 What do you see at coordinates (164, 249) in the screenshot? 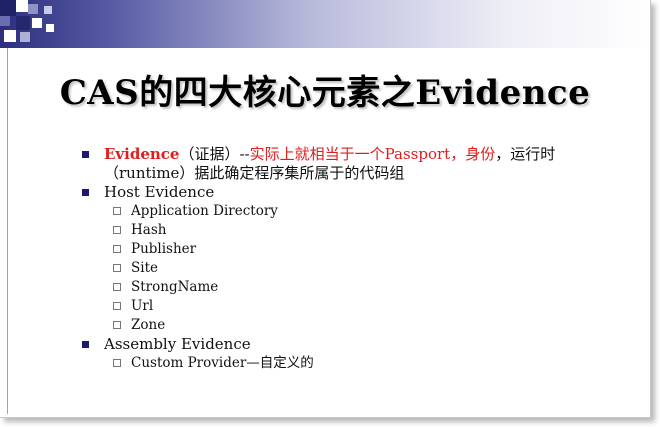
I see `sub-item-label: Publisher` at bounding box center [164, 249].